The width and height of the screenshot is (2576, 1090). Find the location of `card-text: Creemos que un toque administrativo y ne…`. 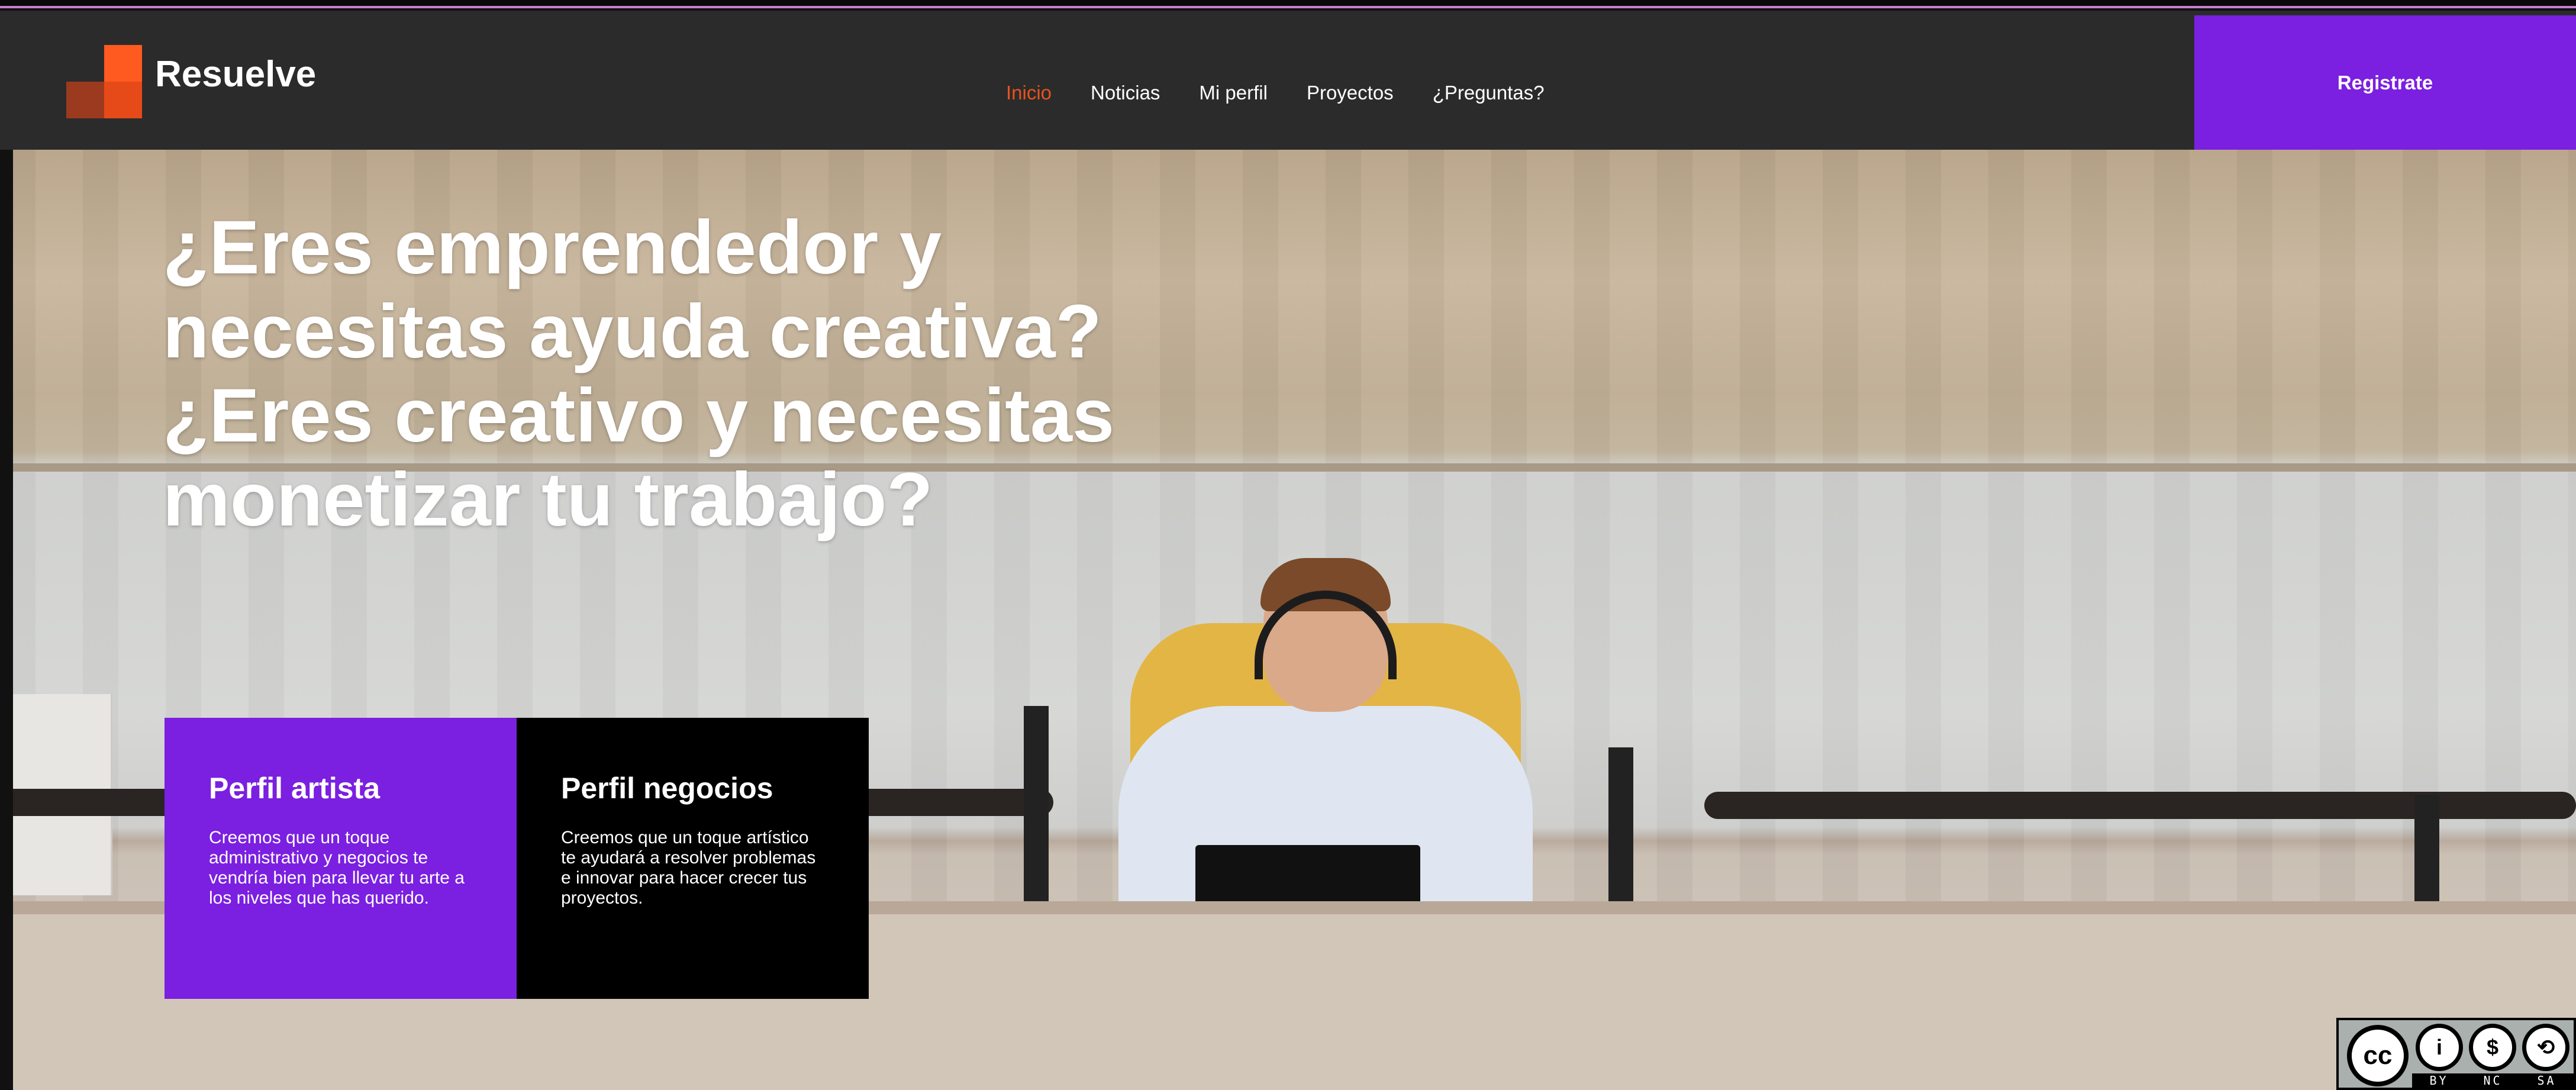

card-text: Creemos que un toque administrativo y ne… is located at coordinates (337, 868).